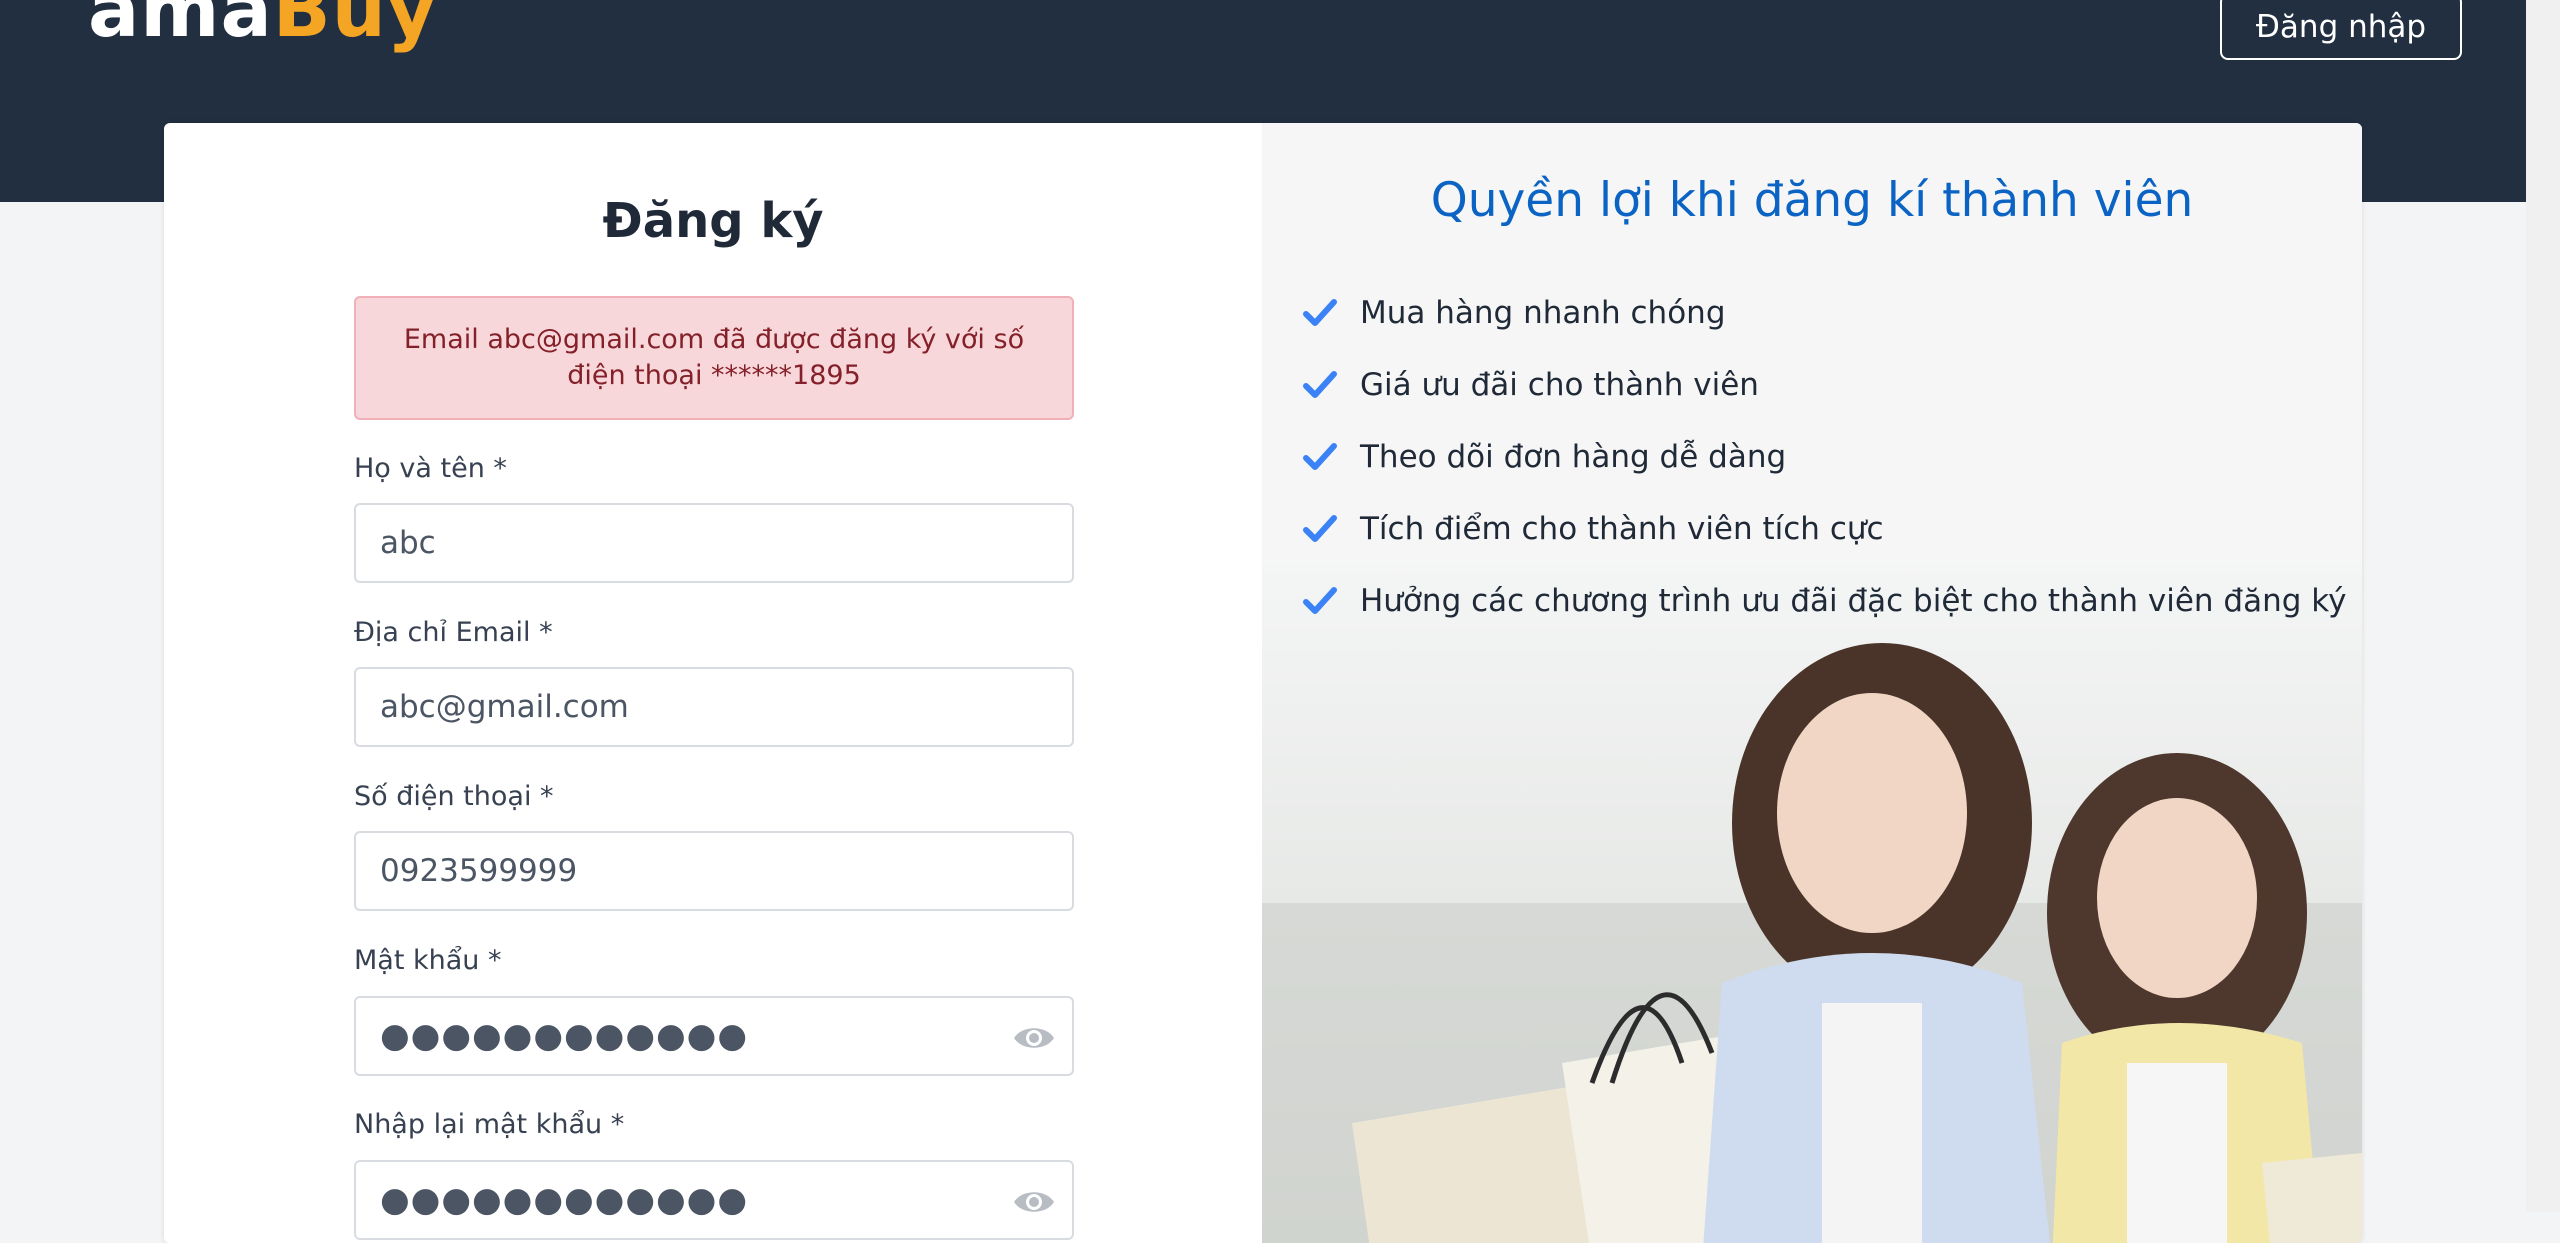 This screenshot has height=1243, width=2560. Describe the element at coordinates (428, 960) in the screenshot. I see `password-label: Mật khẩu *` at that location.